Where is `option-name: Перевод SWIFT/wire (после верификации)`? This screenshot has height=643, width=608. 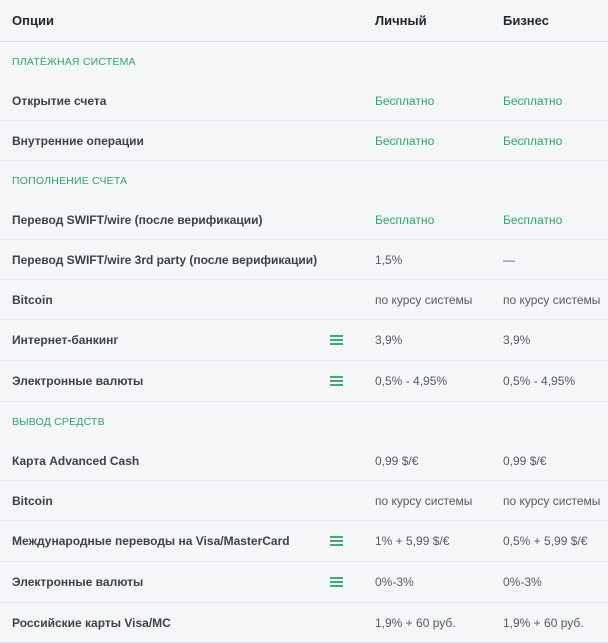
option-name: Перевод SWIFT/wire (после верификации) is located at coordinates (137, 219).